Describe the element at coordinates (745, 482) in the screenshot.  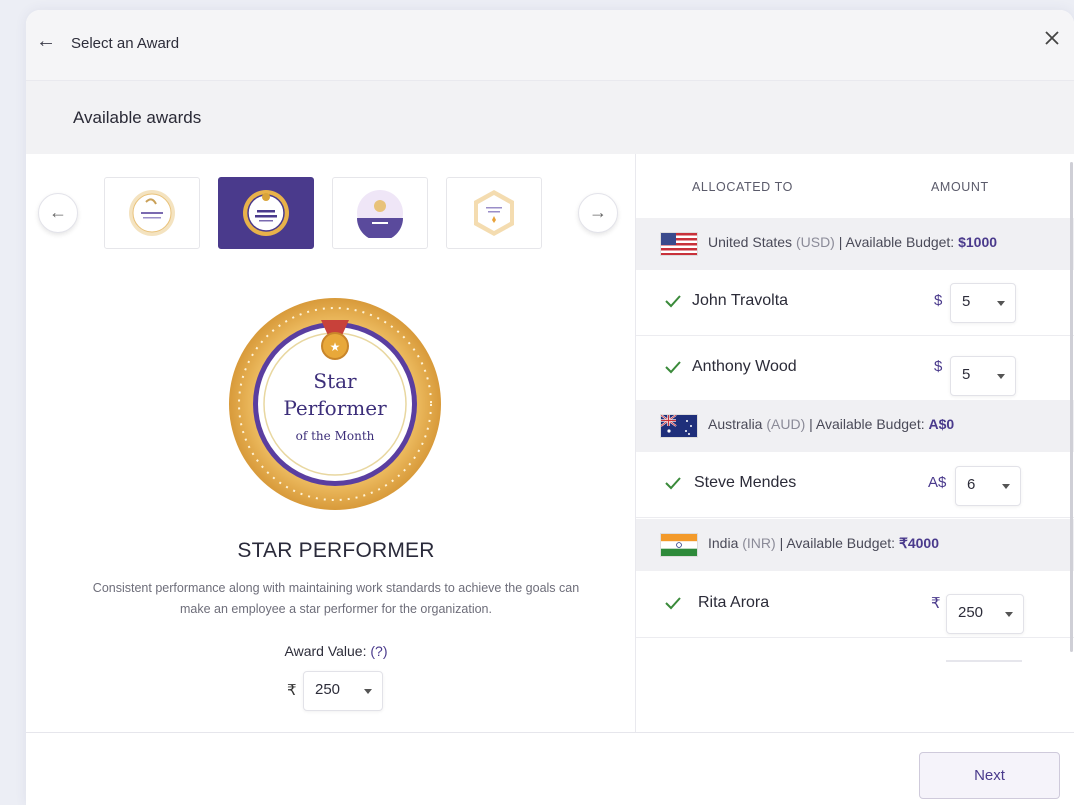
I see `person-name: Steve Mendes` at that location.